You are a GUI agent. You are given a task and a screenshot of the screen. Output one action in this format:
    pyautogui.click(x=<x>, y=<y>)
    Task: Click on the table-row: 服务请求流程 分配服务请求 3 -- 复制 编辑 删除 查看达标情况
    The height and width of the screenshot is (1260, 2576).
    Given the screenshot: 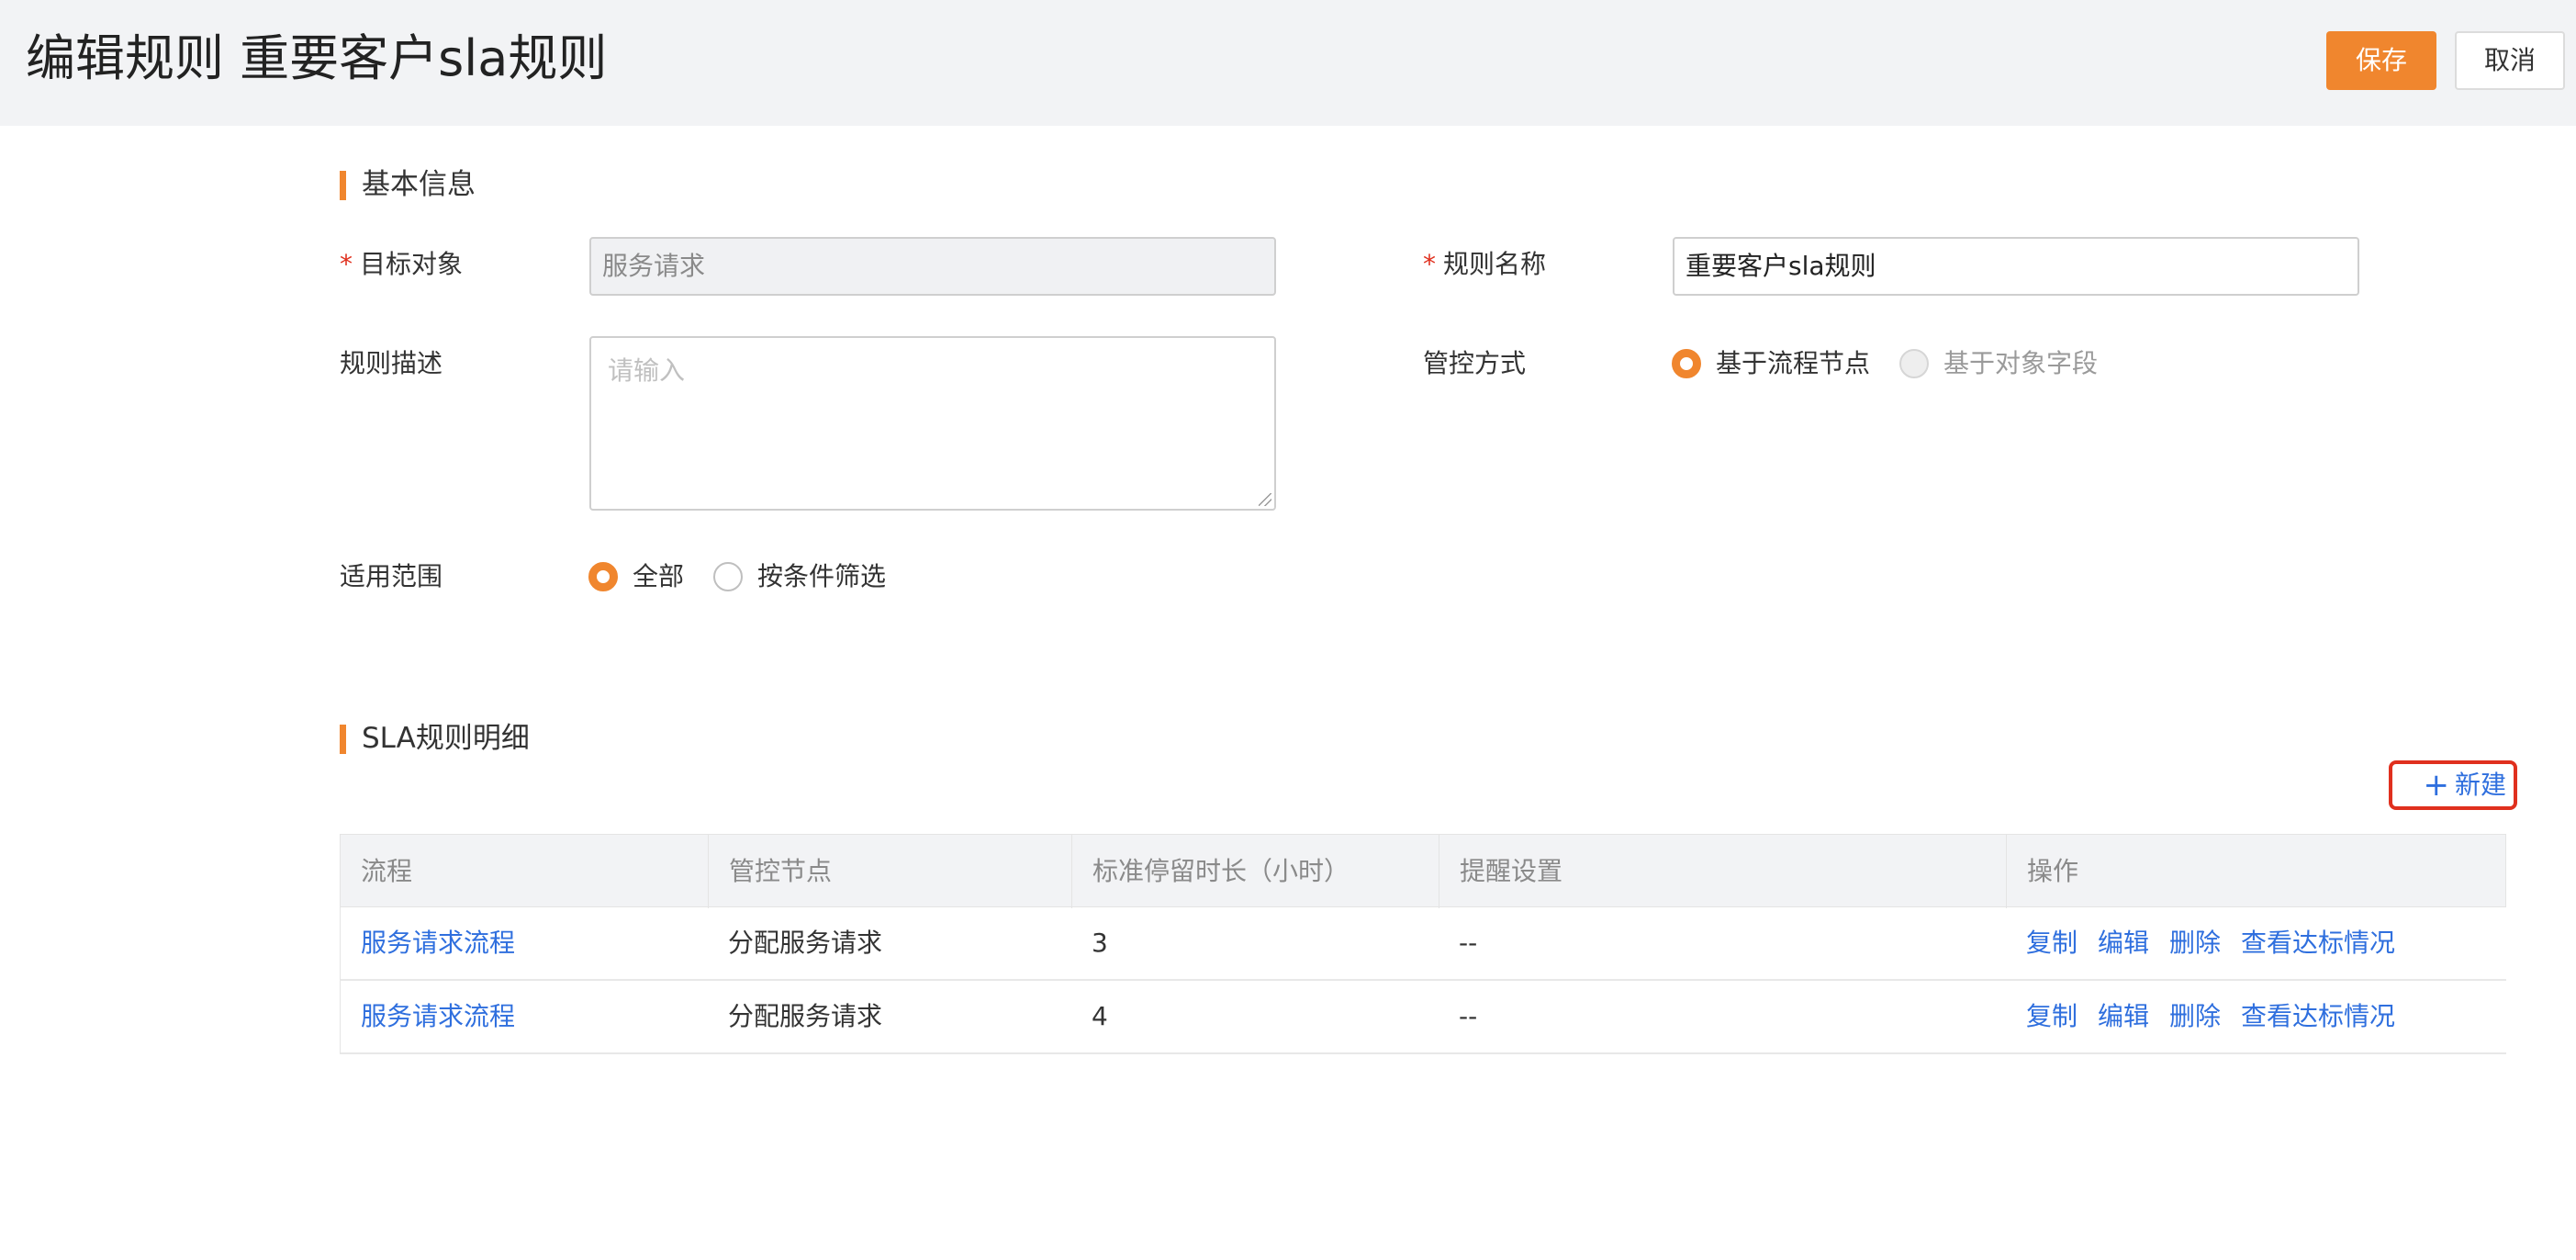 What is the action you would take?
    pyautogui.click(x=1423, y=944)
    